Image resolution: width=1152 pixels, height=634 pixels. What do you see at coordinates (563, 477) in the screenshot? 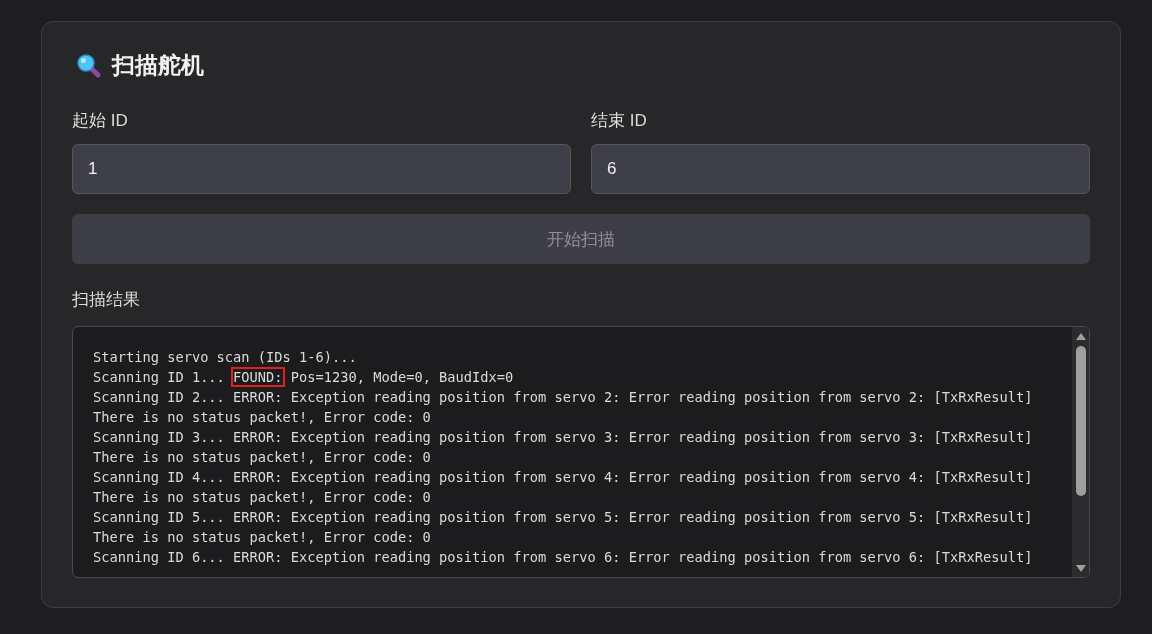
I see `log-text: Scanning ID 4... ERROR: Exception reading position from servo 4: Error reading position from servo 4: [TxRxResult]` at bounding box center [563, 477].